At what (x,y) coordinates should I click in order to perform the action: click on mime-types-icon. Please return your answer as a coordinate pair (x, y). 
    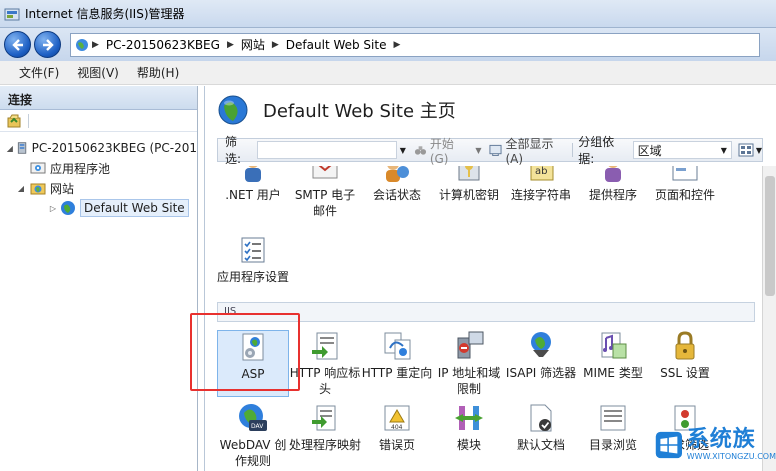
    Looking at the image, I should click on (614, 345).